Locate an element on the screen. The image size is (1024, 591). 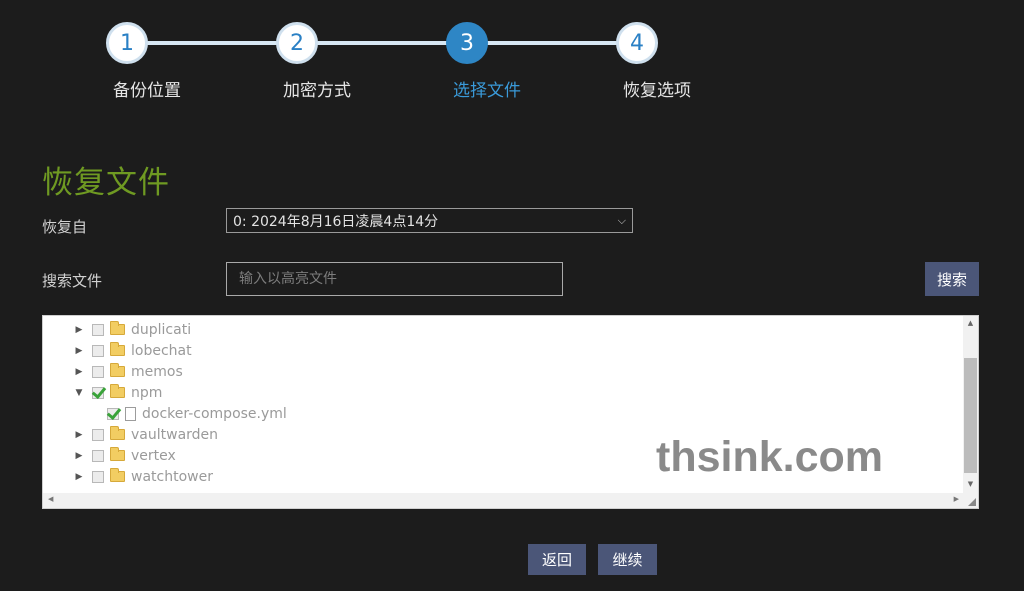
page-title: 恢复文件 is located at coordinates (106, 183).